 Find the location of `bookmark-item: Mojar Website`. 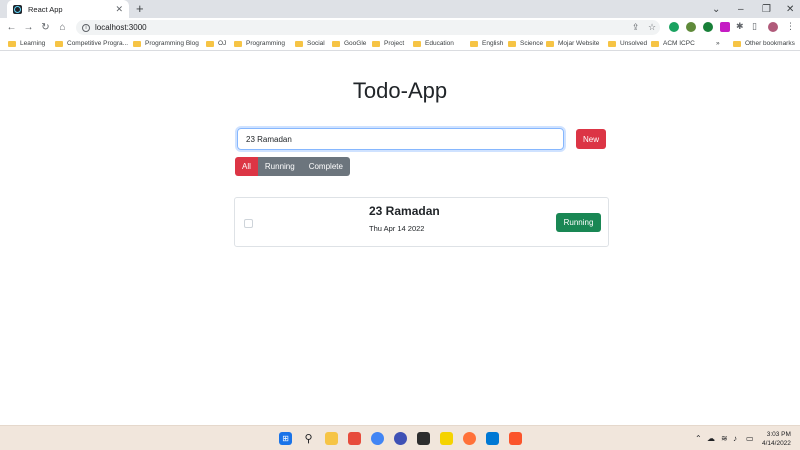

bookmark-item: Mojar Website is located at coordinates (572, 43).